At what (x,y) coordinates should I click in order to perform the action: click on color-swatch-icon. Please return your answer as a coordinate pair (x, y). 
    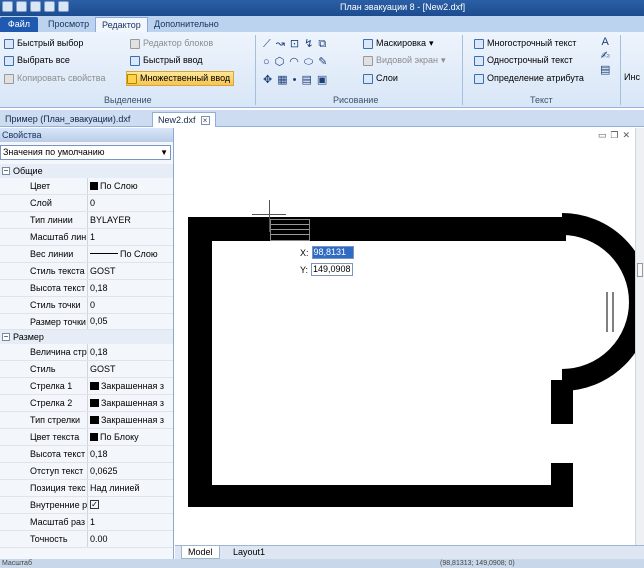
    Looking at the image, I should click on (94, 437).